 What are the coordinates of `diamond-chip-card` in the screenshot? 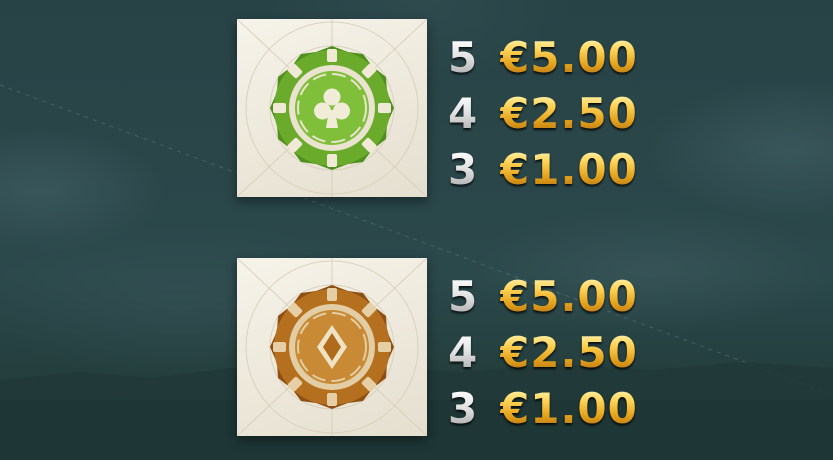 It's located at (332, 347).